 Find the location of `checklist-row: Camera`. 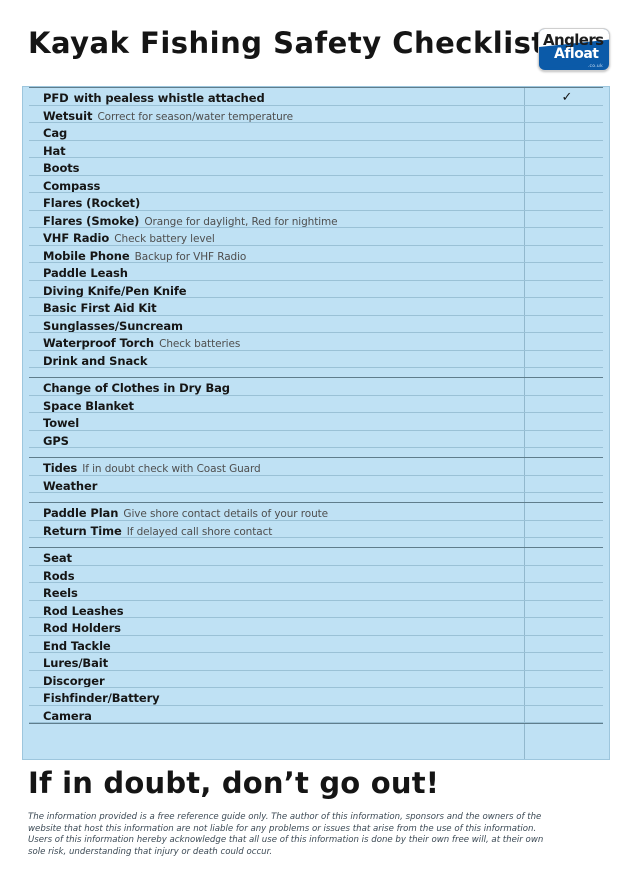

checklist-row: Camera is located at coordinates (316, 714).